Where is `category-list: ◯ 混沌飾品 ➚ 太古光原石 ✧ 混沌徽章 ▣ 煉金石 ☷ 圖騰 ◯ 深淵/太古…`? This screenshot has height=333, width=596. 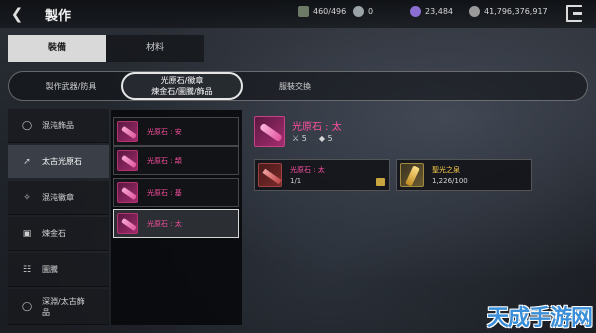 category-list: ◯ 混沌飾品 ➚ 太古光原石 ✧ 混沌徽章 ▣ 煉金石 ☷ 圖騰 ◯ 深淵/太古… is located at coordinates (58, 217).